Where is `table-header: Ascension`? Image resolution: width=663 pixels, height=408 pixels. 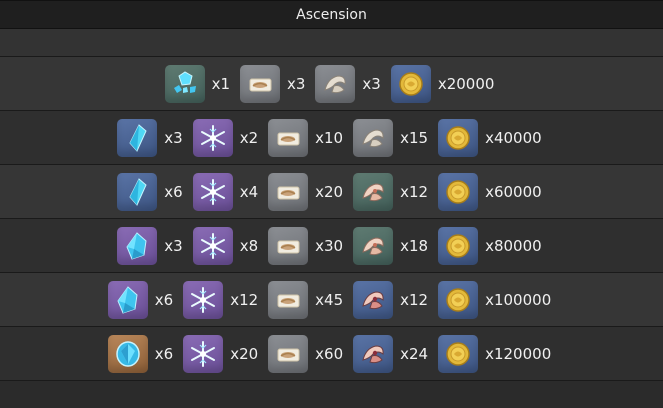 table-header: Ascension is located at coordinates (331, 15).